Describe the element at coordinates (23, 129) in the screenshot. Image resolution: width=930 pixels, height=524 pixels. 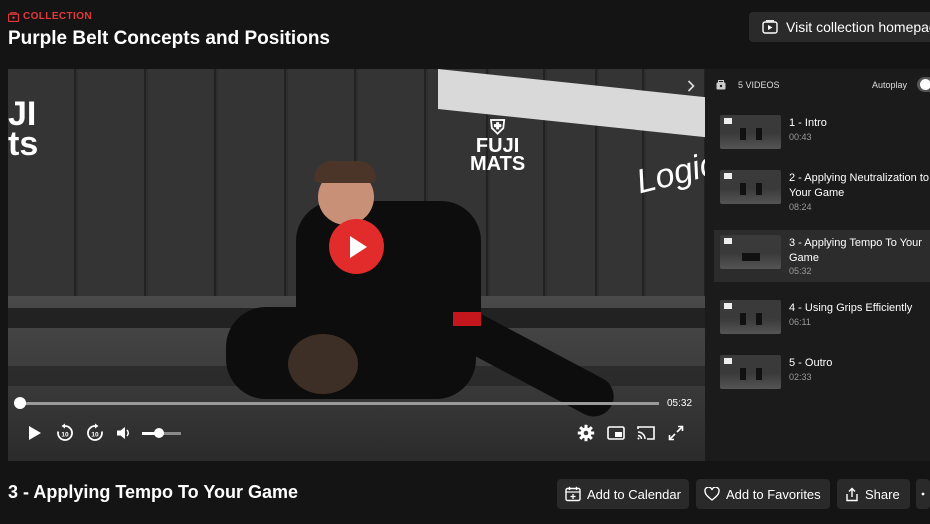
I see `video-brand-left: JI ts` at that location.